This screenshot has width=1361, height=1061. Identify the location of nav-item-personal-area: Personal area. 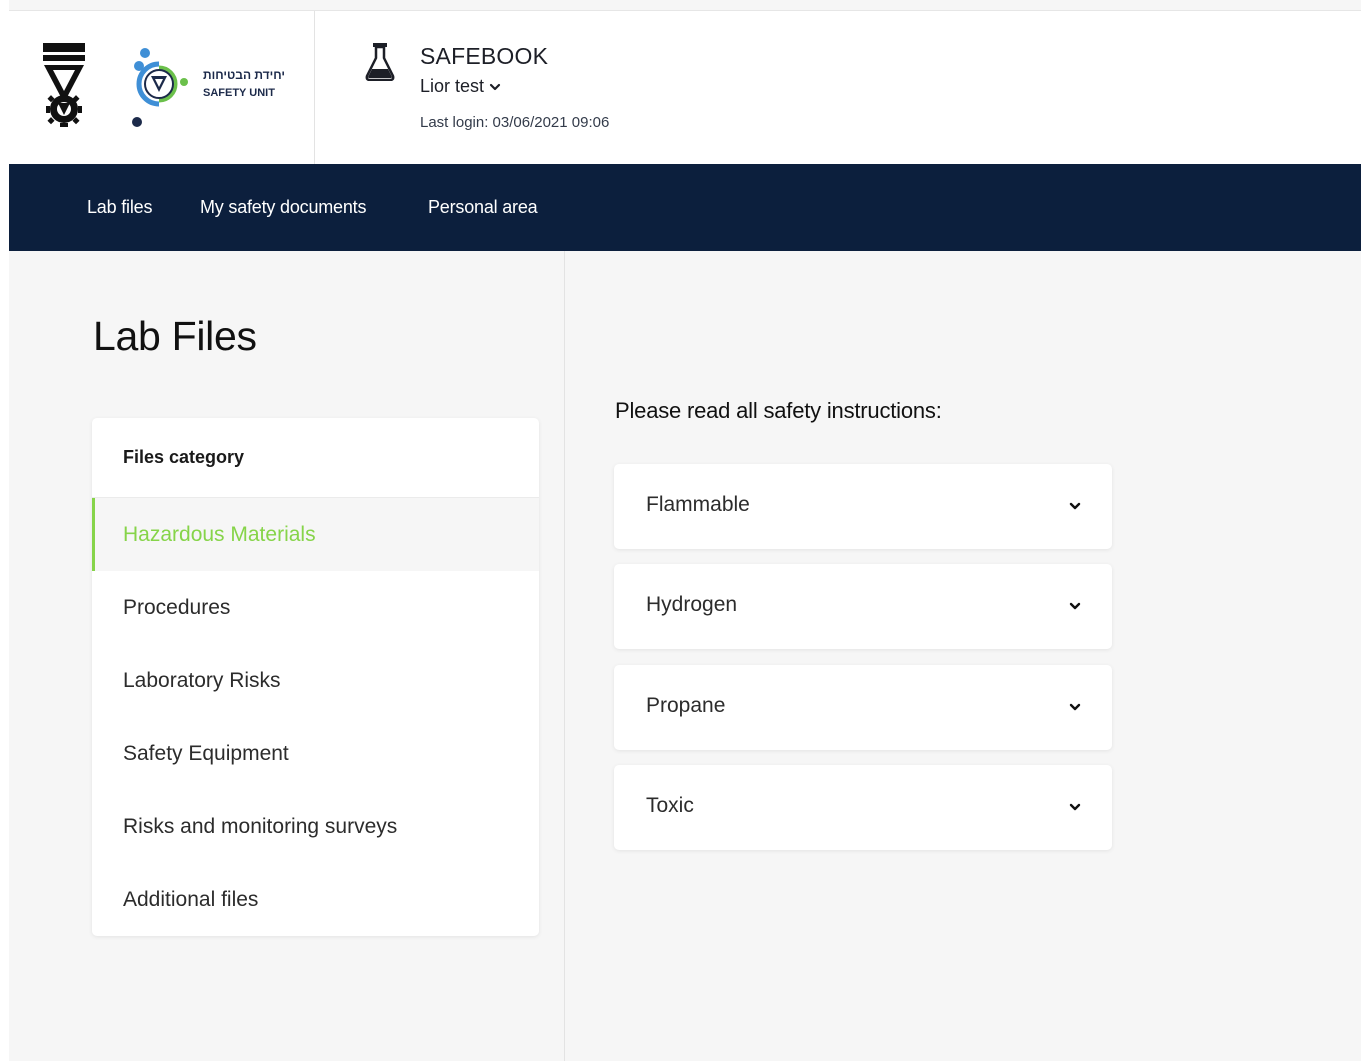
(483, 207).